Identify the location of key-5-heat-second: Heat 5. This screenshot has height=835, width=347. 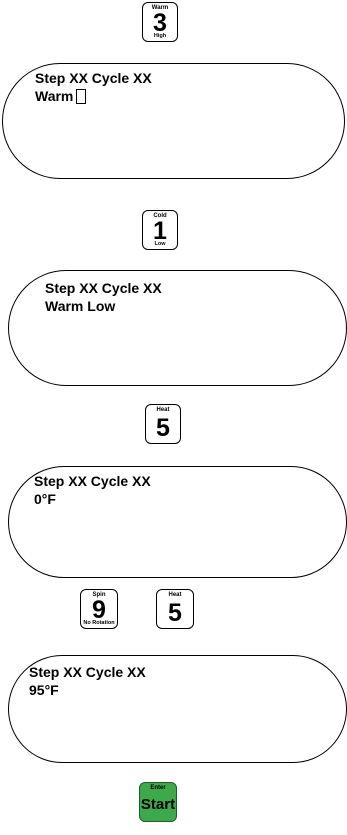
(175, 609).